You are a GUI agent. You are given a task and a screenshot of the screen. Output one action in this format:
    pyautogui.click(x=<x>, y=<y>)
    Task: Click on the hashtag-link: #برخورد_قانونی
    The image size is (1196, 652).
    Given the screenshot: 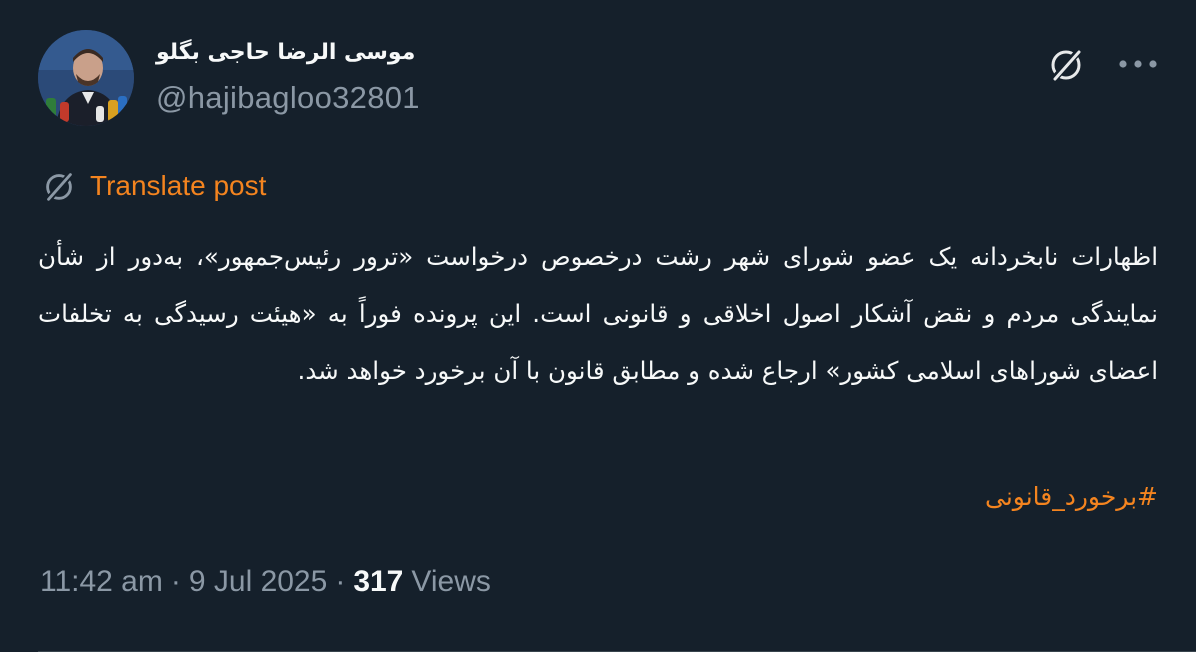 What is the action you would take?
    pyautogui.click(x=1071, y=496)
    